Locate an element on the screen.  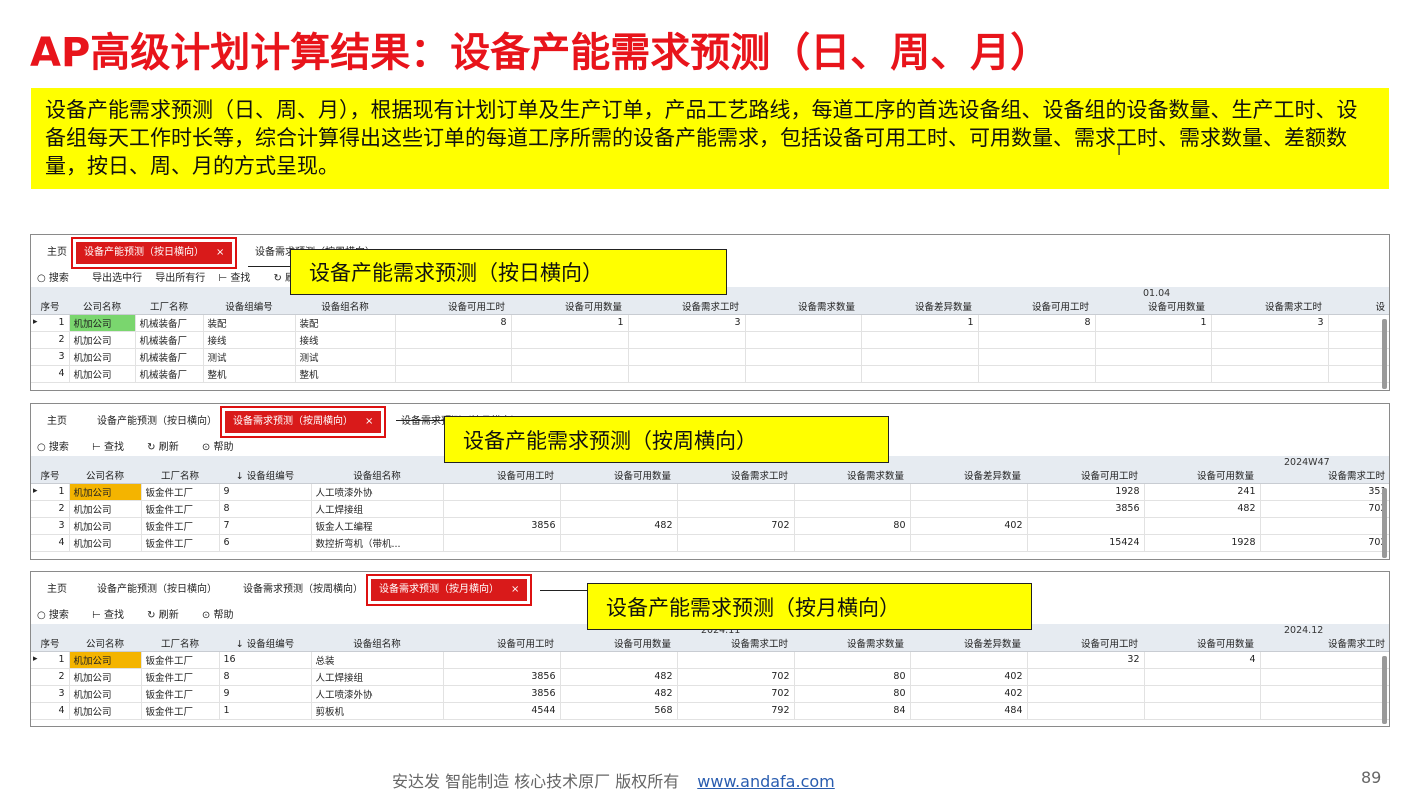
table-row: 1 ▸ 机加公司 钣金件工厂 9 人工喷漆外协 1928 241 351 is located at coordinates (710, 492).